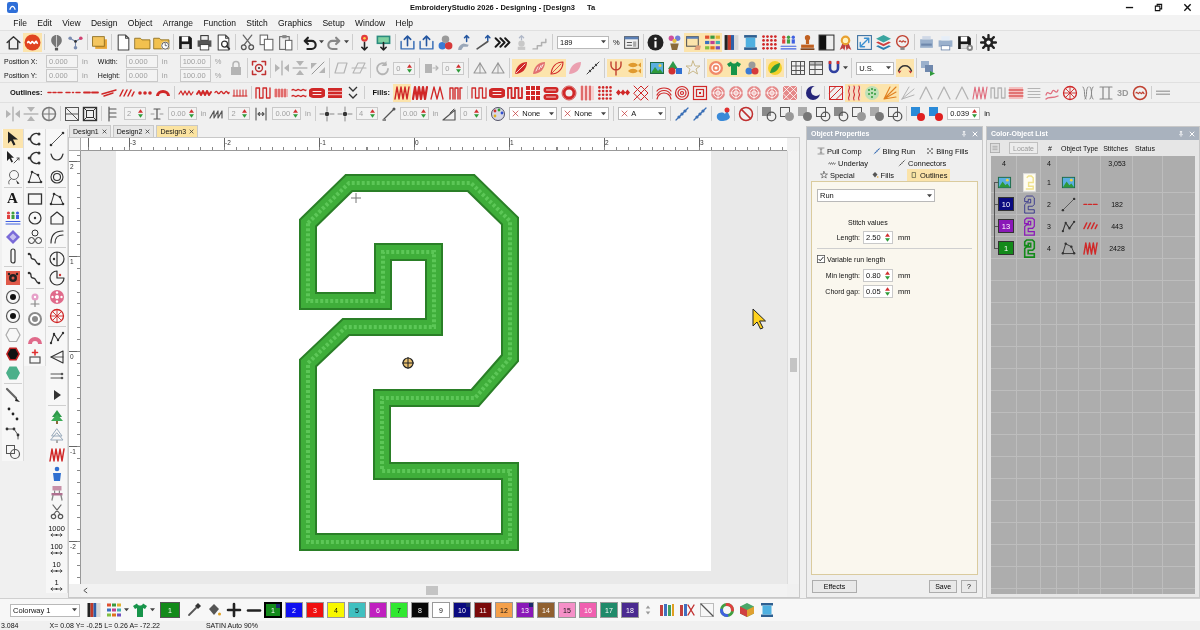 The width and height of the screenshot is (1200, 630). What do you see at coordinates (34, 138) in the screenshot?
I see `curve-nodes-icon` at bounding box center [34, 138].